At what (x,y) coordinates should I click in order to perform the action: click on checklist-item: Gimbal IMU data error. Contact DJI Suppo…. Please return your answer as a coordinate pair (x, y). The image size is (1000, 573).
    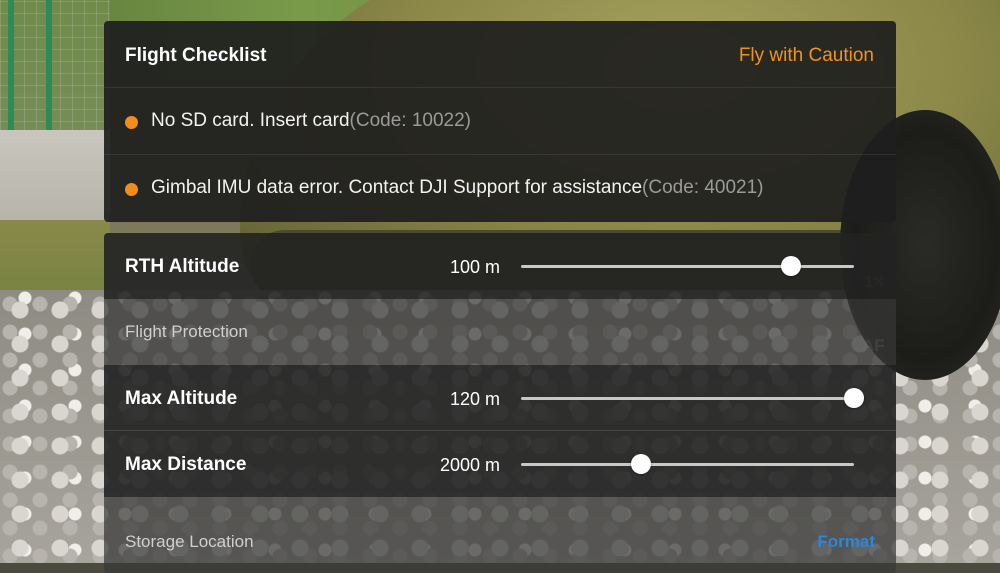
    Looking at the image, I should click on (500, 188).